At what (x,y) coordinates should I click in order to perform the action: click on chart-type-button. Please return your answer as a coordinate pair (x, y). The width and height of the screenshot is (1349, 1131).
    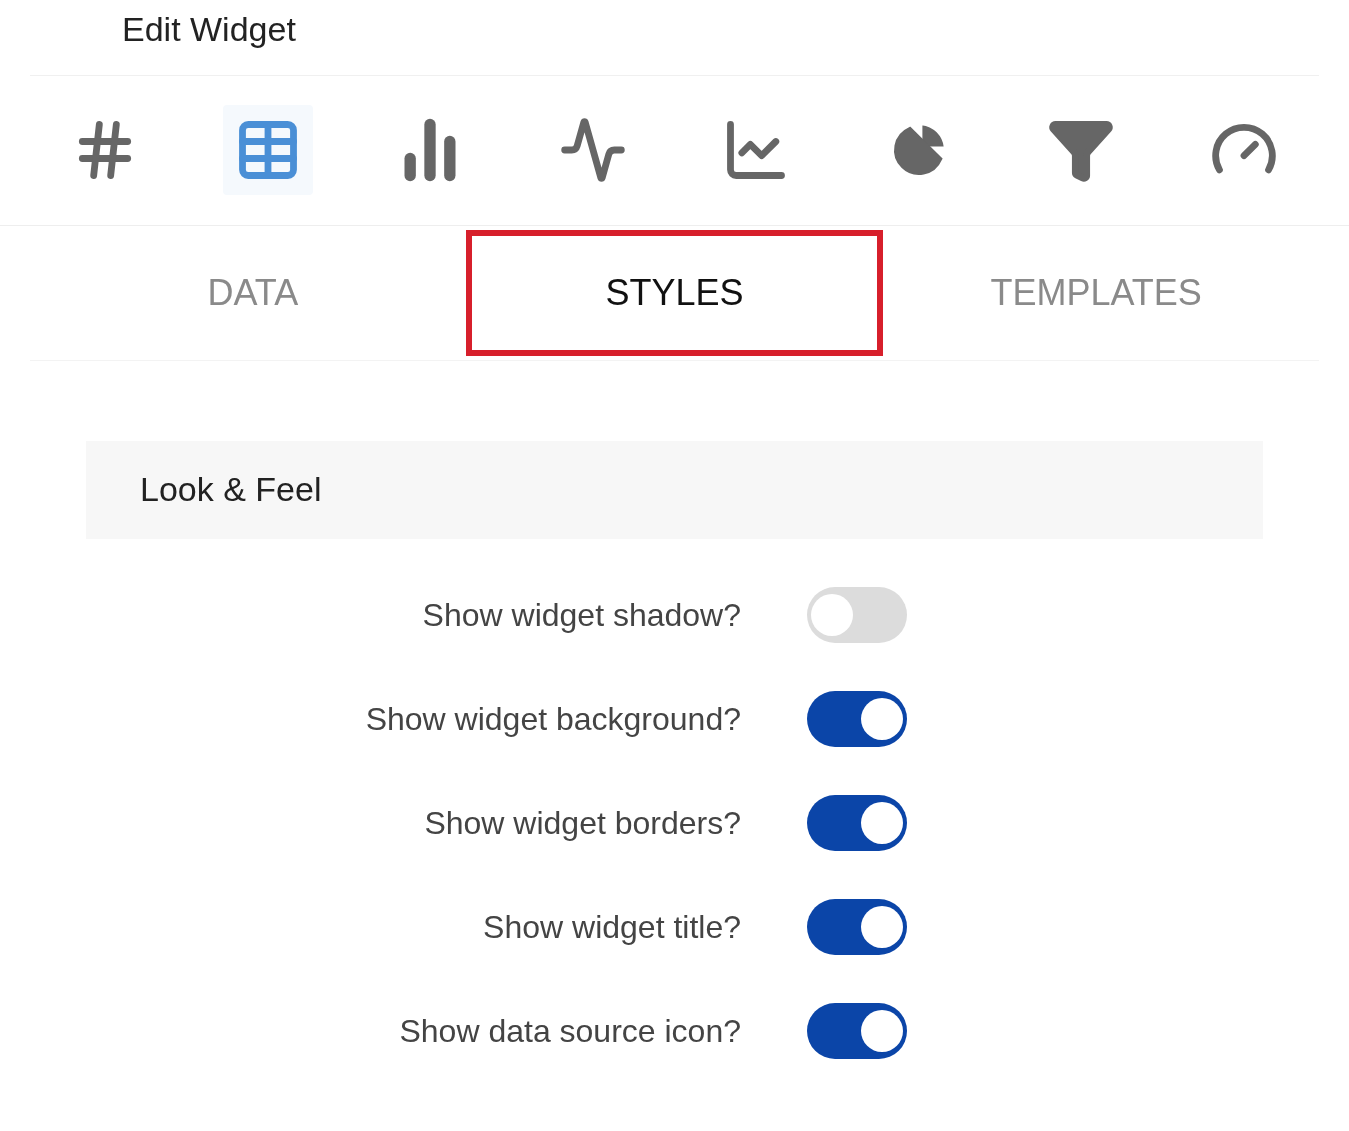
    Looking at the image, I should click on (267, 150).